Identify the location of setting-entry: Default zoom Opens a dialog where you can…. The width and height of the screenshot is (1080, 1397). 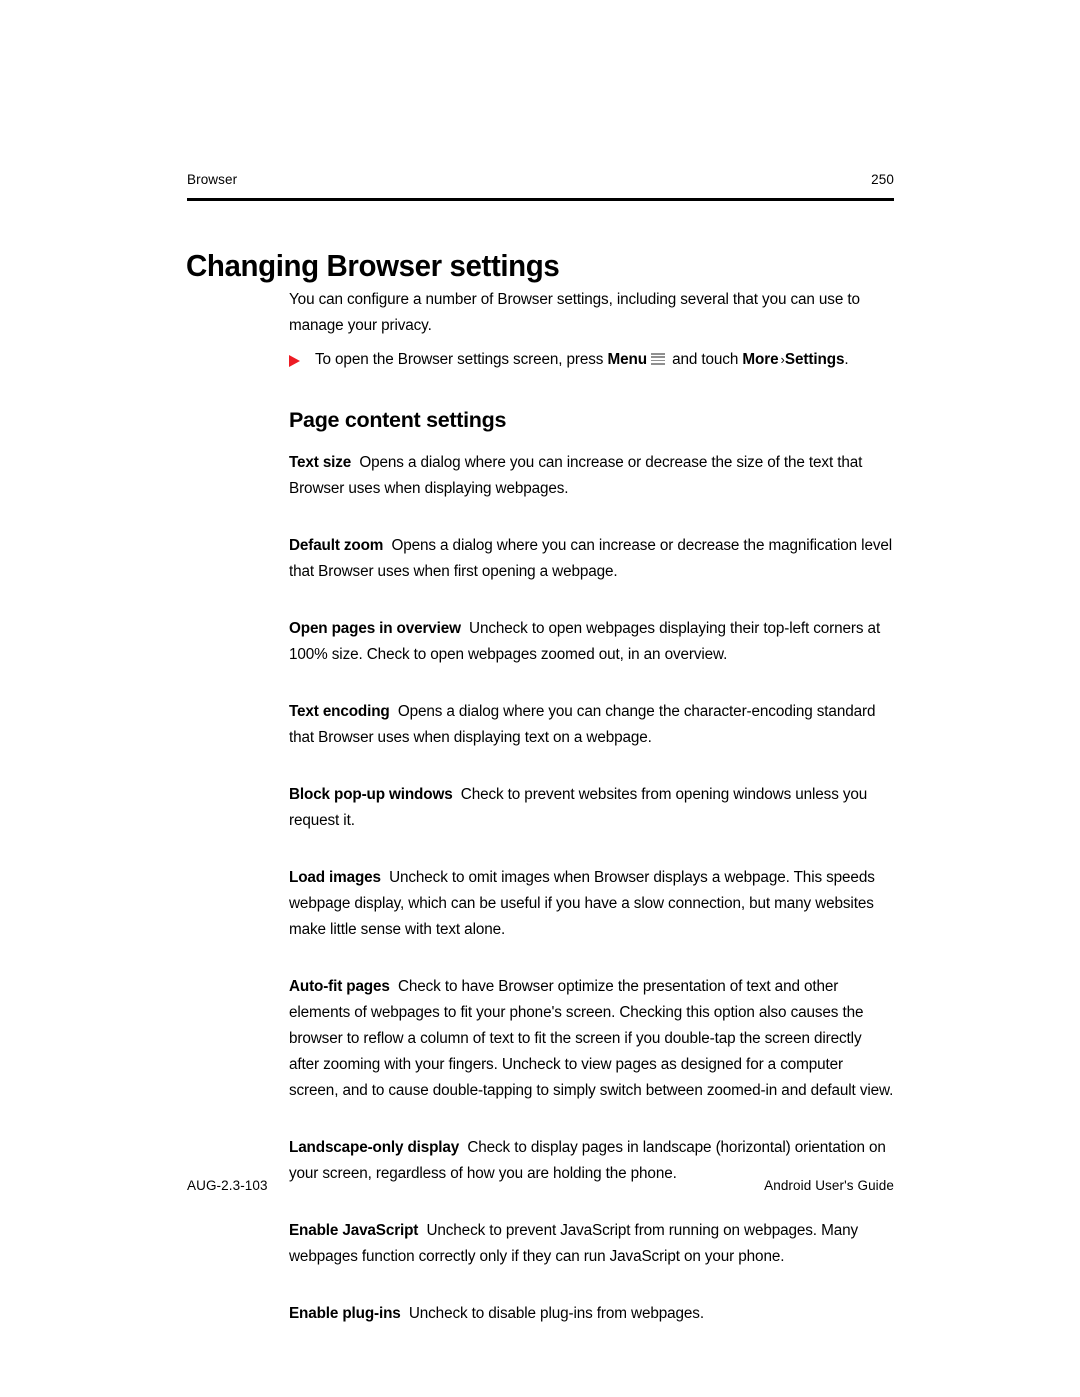
(592, 559).